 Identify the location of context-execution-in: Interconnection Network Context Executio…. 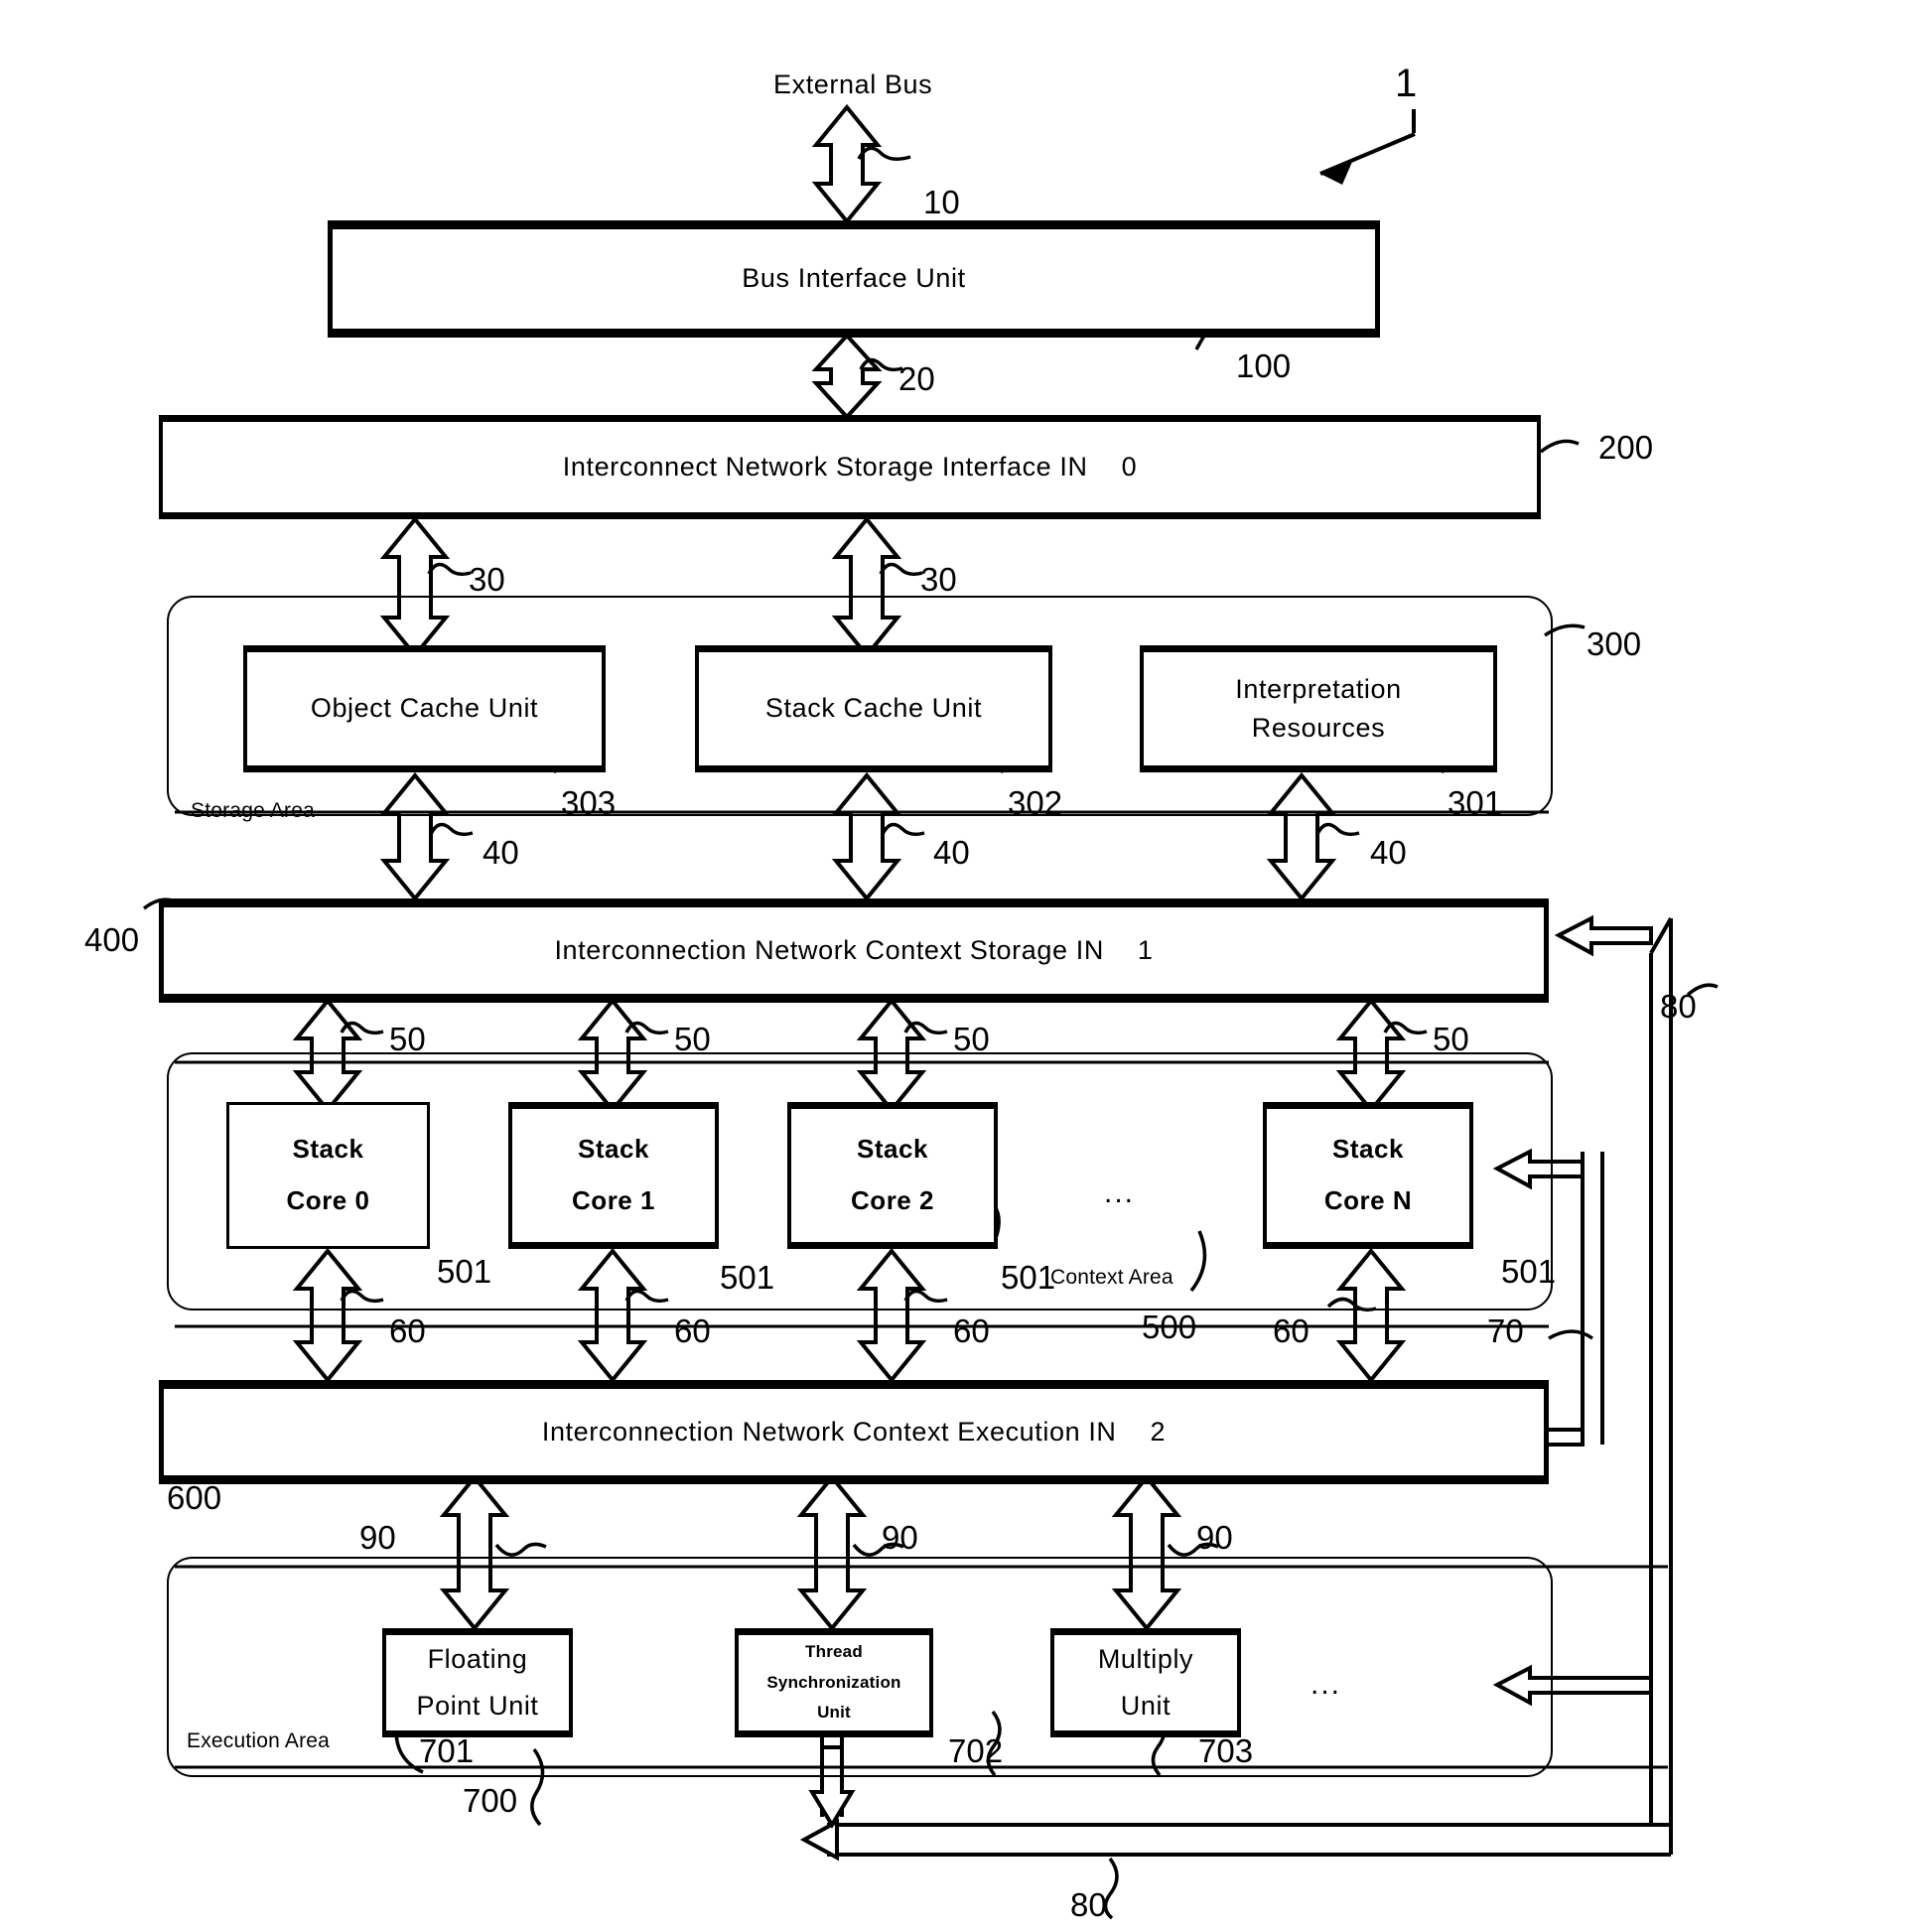
(854, 1432).